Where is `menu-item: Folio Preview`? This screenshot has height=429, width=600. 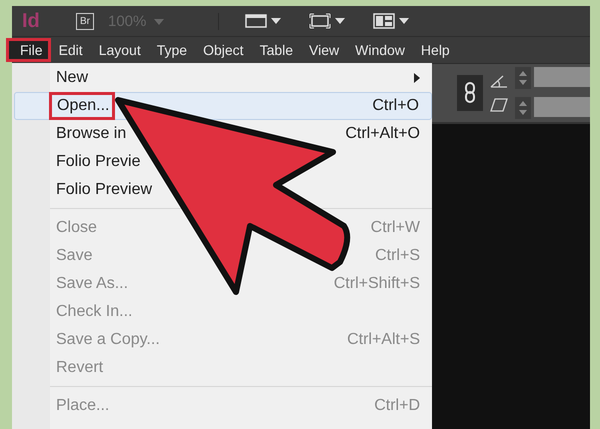
menu-item: Folio Preview is located at coordinates (223, 190).